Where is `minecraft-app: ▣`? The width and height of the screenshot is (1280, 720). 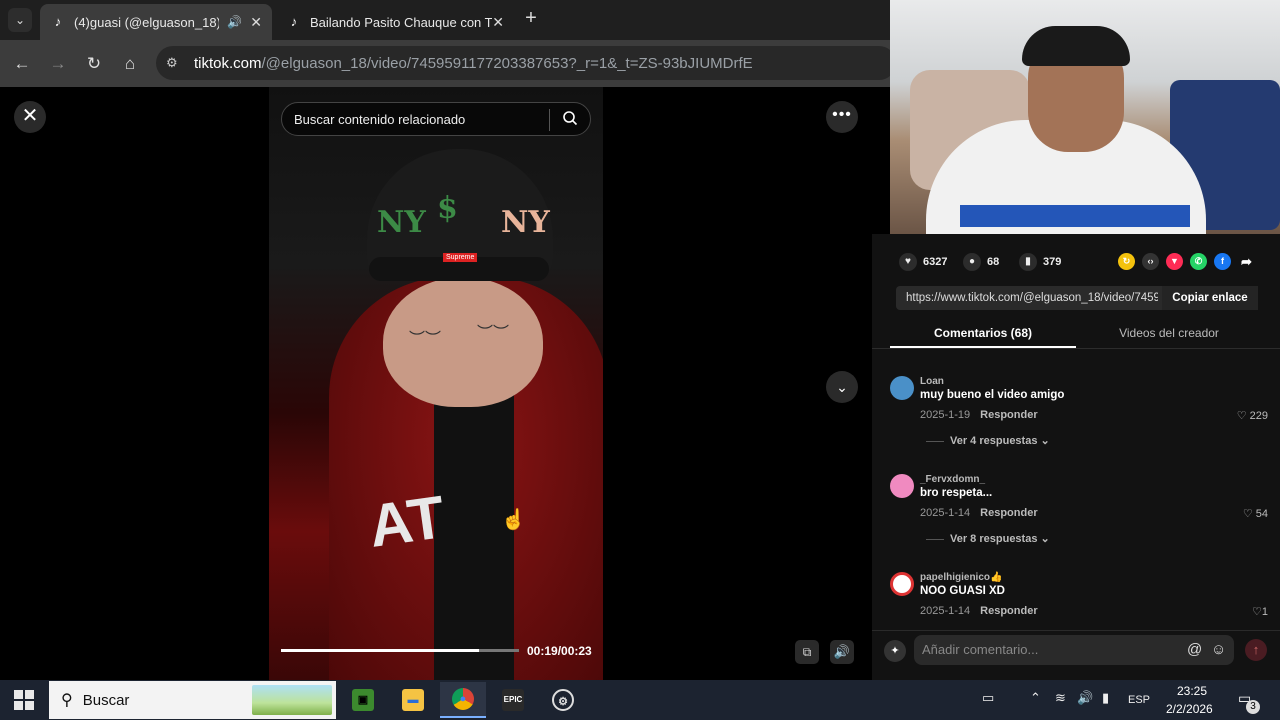 minecraft-app: ▣ is located at coordinates (363, 700).